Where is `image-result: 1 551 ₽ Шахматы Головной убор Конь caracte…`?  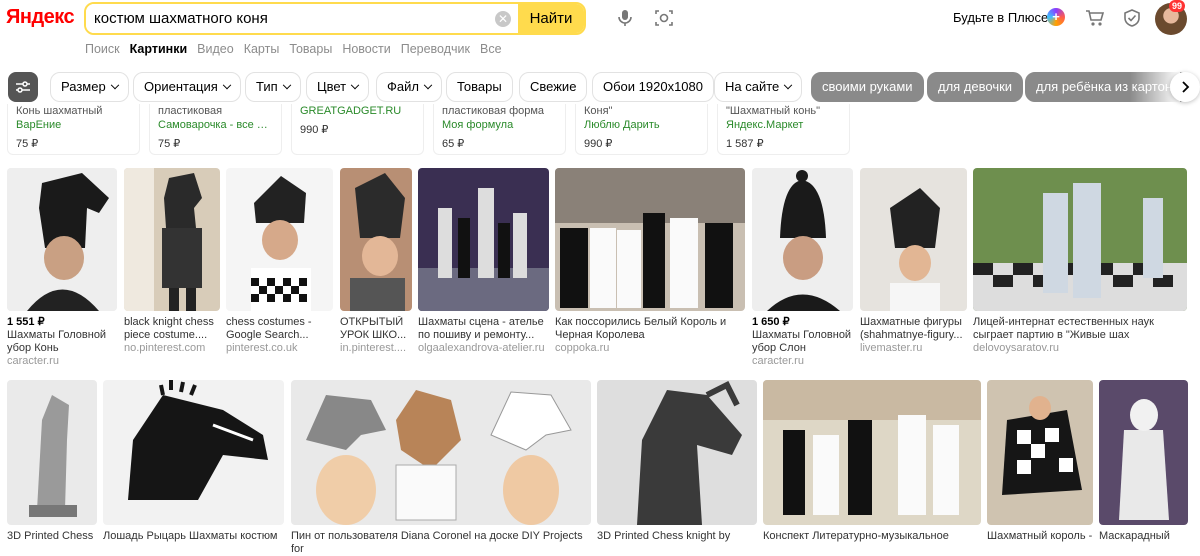 image-result: 1 551 ₽ Шахматы Головной убор Конь caracte… is located at coordinates (62, 268).